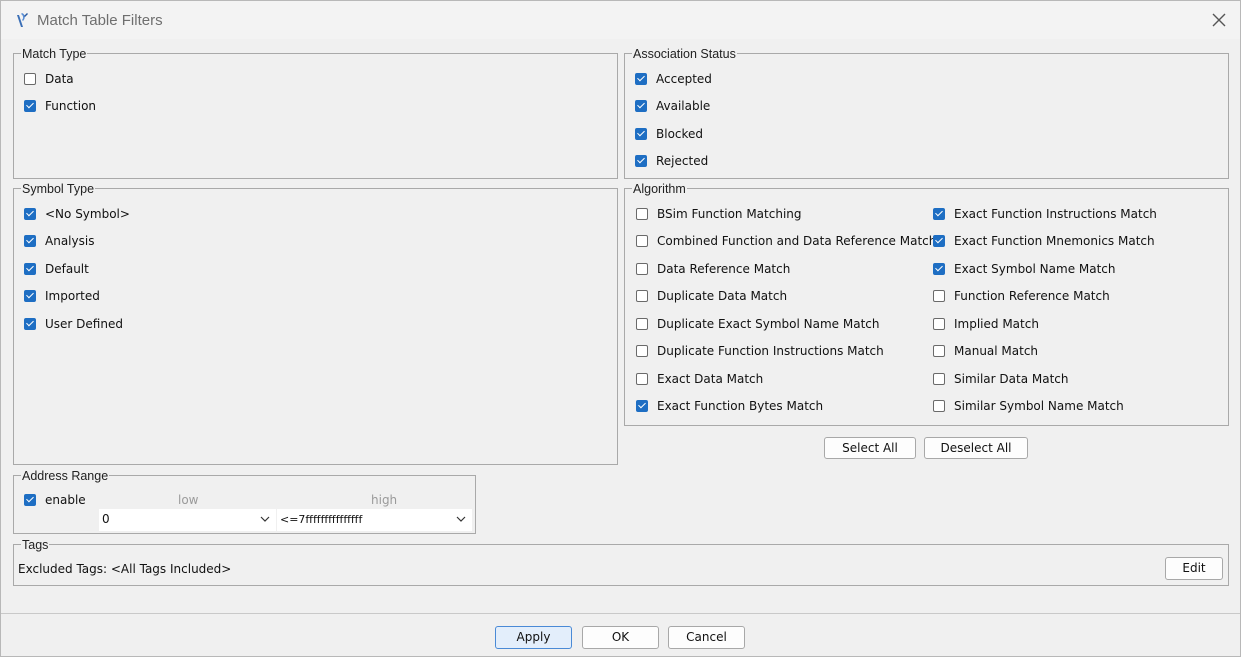 Image resolution: width=1241 pixels, height=657 pixels. I want to click on algo-exact-function-bytes-match-checkbox: Exact Function Bytes Match, so click(729, 406).